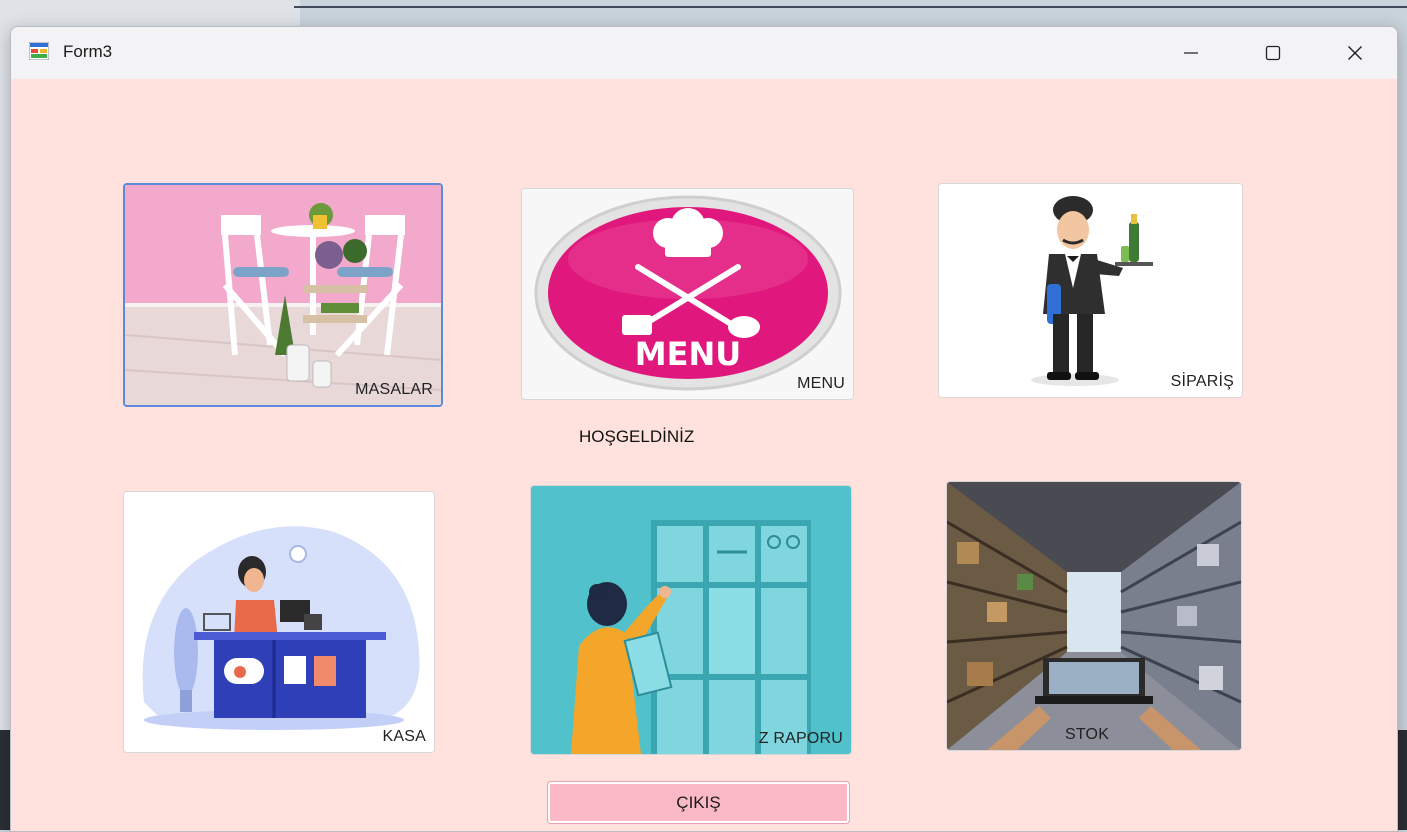 This screenshot has width=1407, height=832. I want to click on minimize-icon, so click(1191, 53).